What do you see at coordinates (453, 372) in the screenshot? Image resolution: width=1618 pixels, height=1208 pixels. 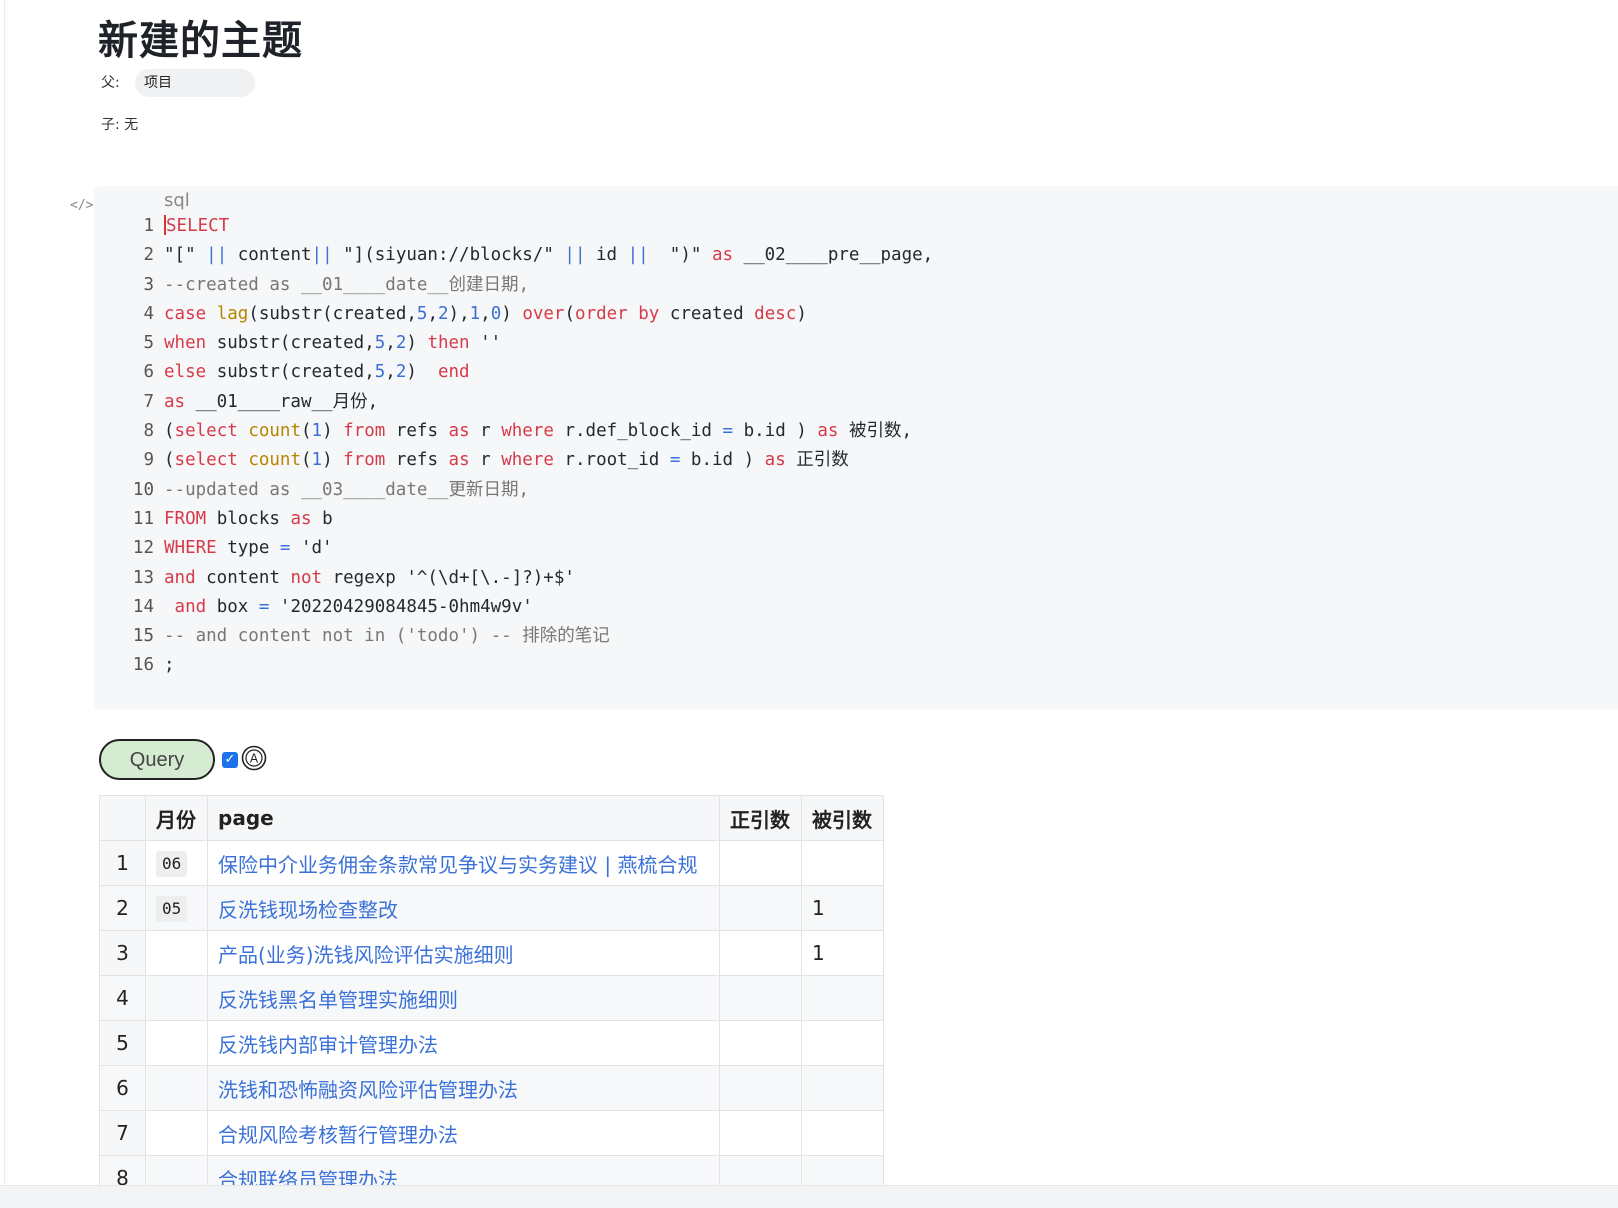 I see `code-token: end` at bounding box center [453, 372].